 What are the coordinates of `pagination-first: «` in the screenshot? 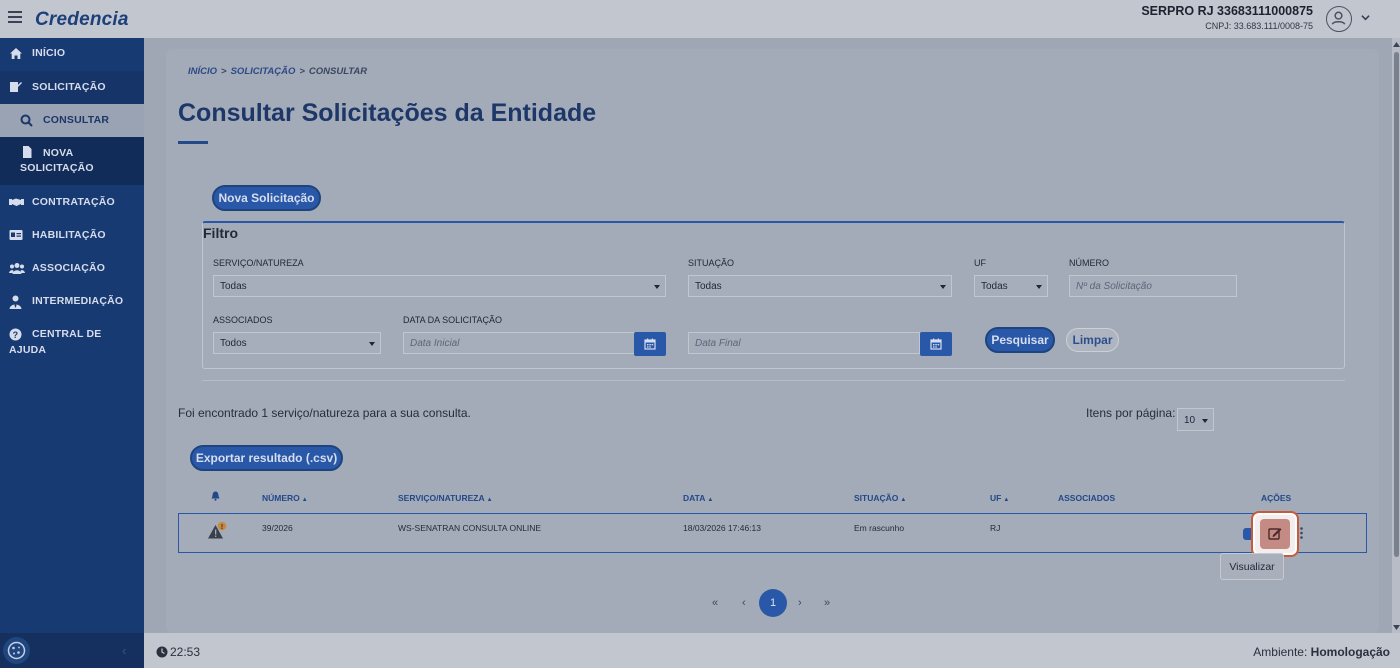 It's located at (715, 603).